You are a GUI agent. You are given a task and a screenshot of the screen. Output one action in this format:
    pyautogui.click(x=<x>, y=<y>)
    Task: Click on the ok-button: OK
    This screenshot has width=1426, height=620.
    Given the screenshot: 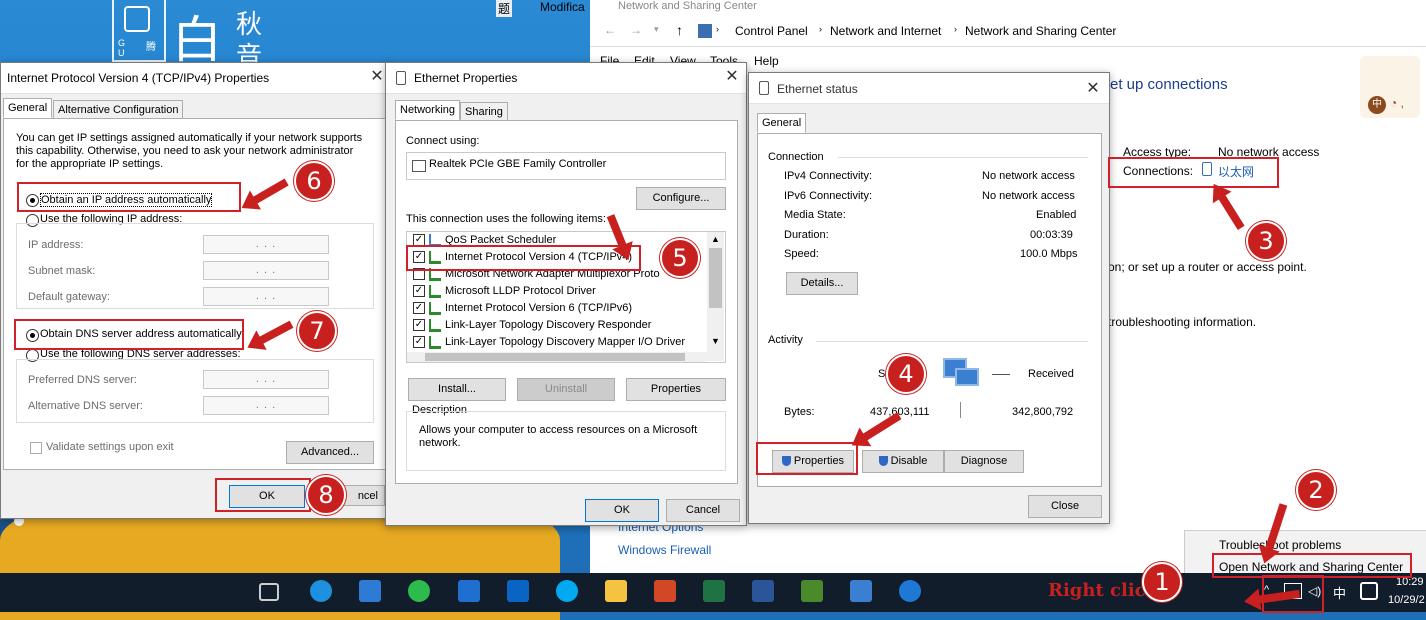 What is the action you would take?
    pyautogui.click(x=622, y=510)
    